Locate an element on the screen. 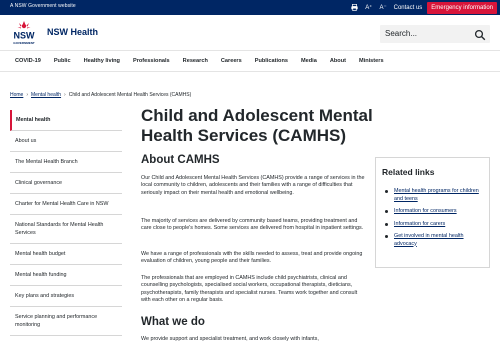 This screenshot has width=500, height=348. sidebar-item-about-us: About us is located at coordinates (66, 141).